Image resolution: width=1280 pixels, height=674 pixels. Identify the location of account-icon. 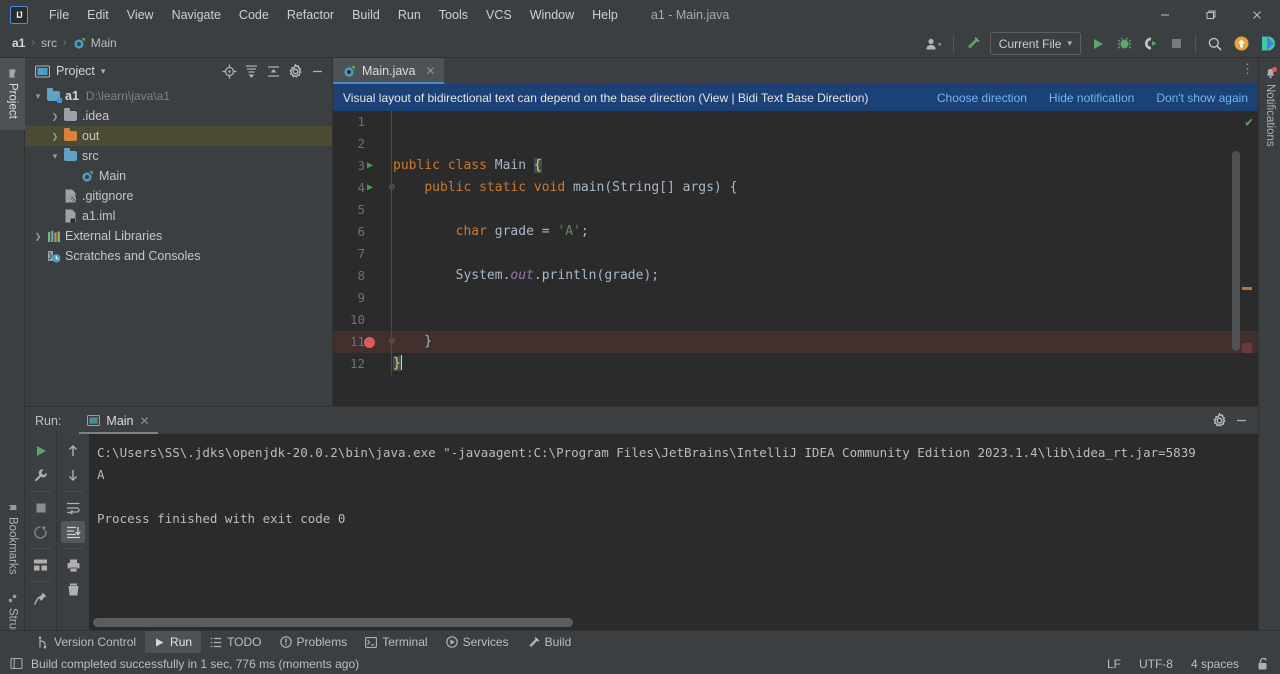
(934, 44).